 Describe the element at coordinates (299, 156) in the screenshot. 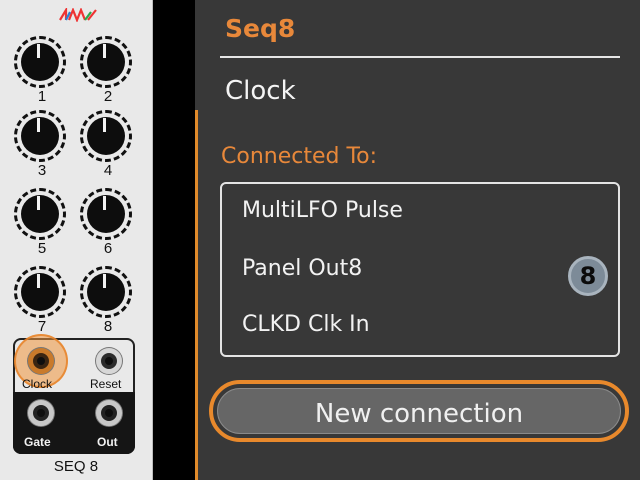

I see `connected-to-heading: Connected To:` at that location.